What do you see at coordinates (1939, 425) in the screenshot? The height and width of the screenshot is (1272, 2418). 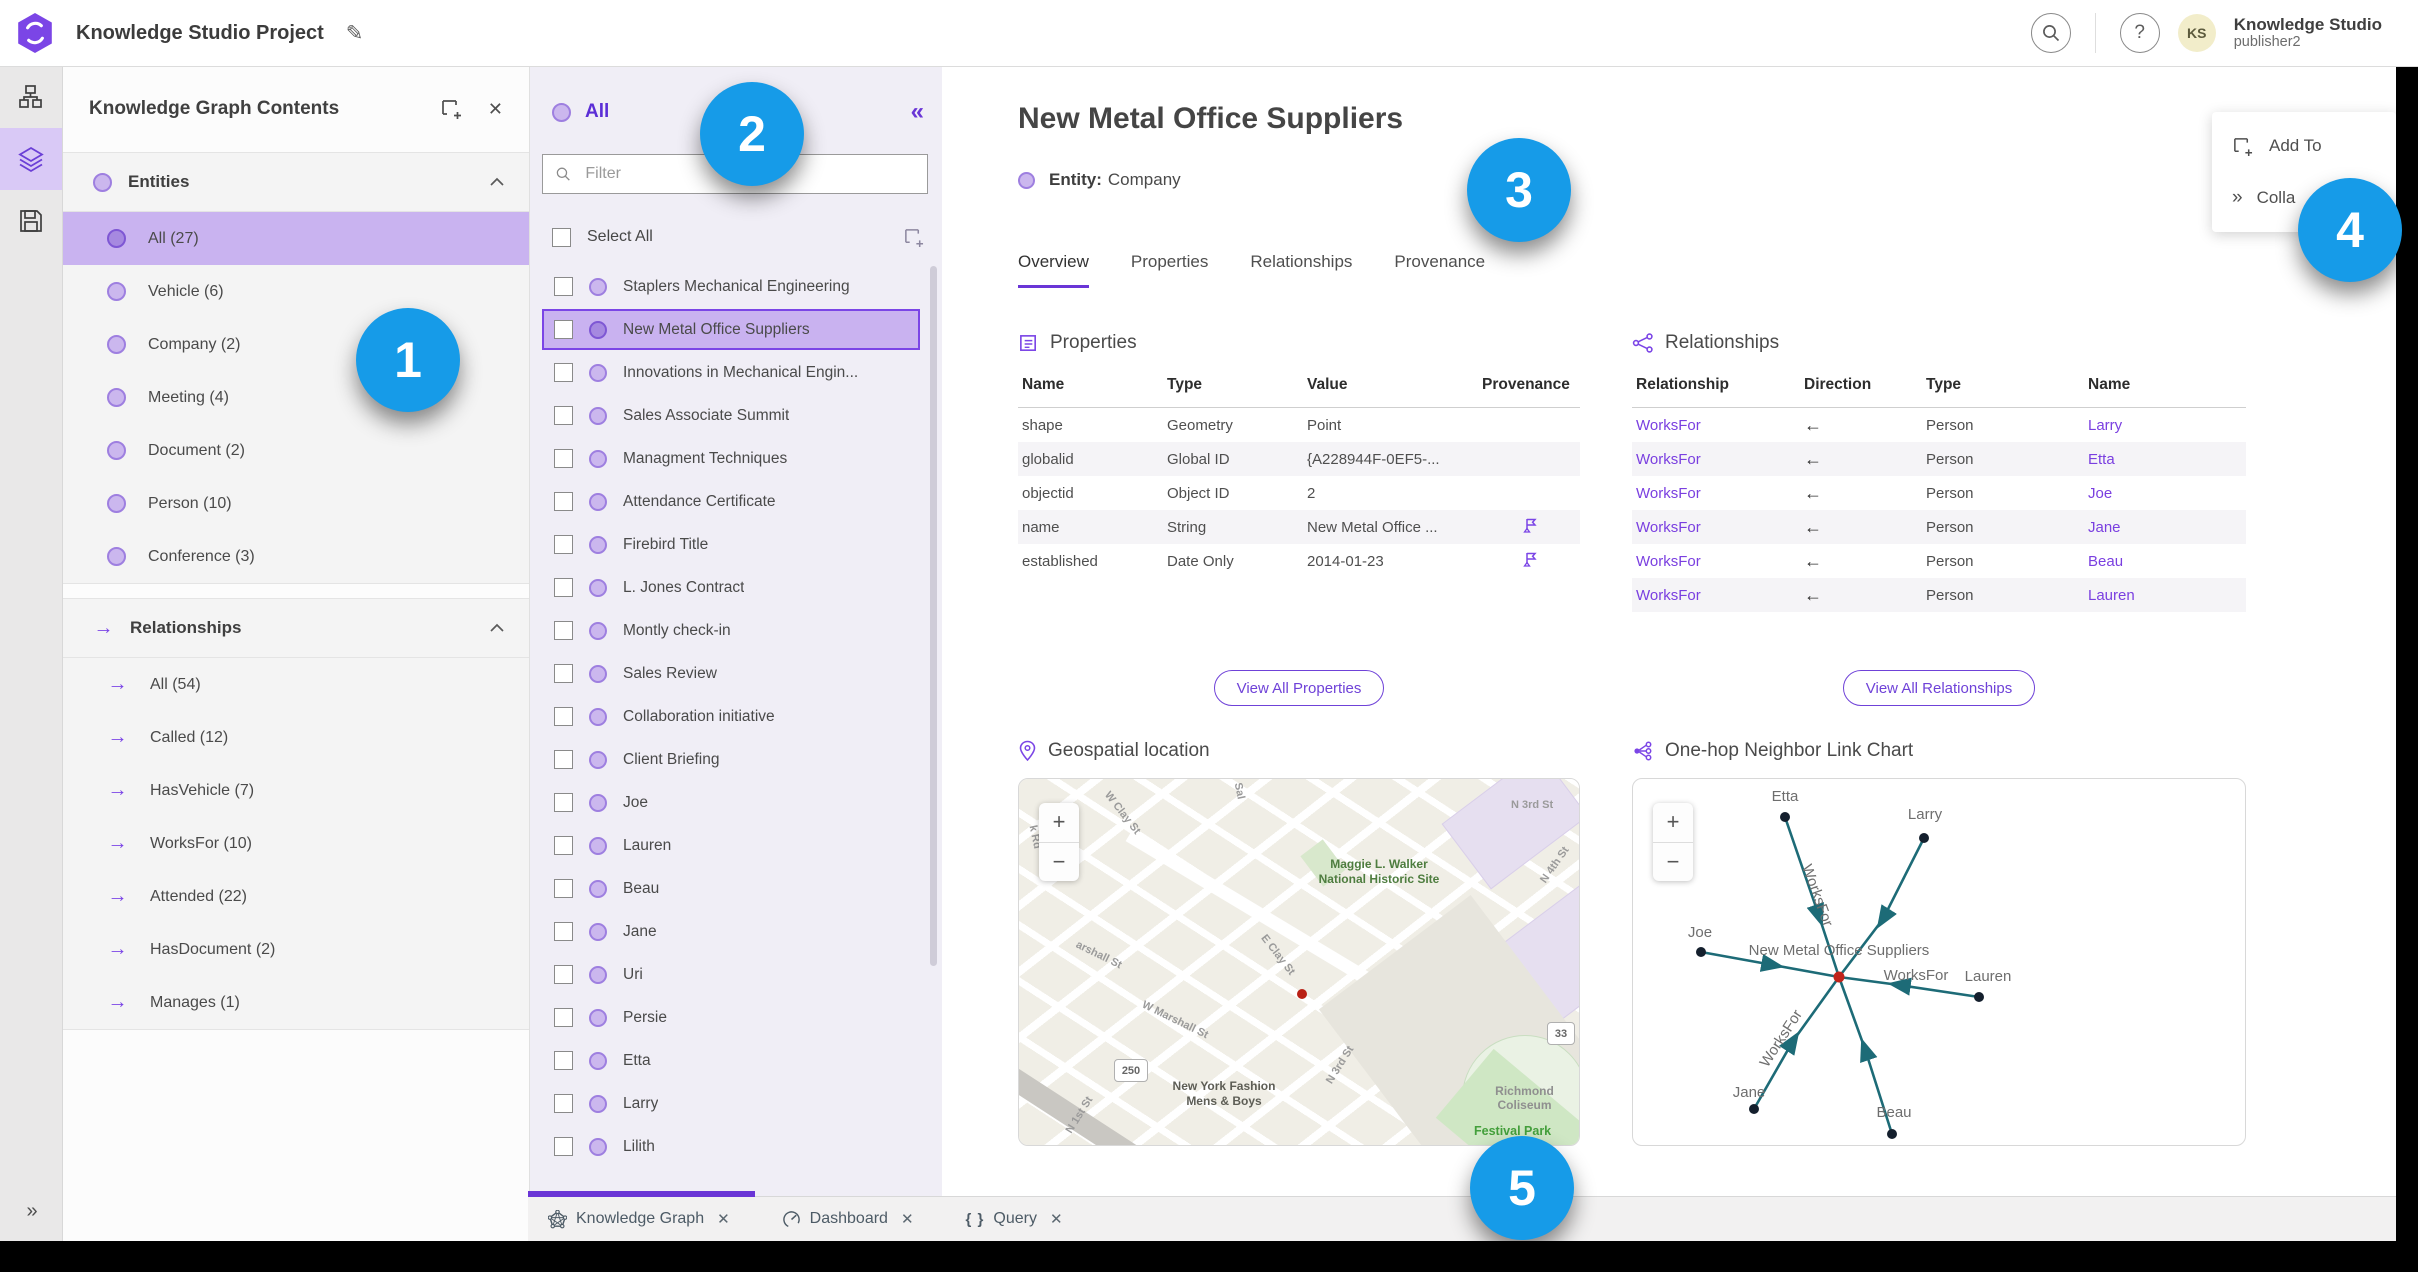 I see `relationship-row: WorksFor ← Person Larry` at bounding box center [1939, 425].